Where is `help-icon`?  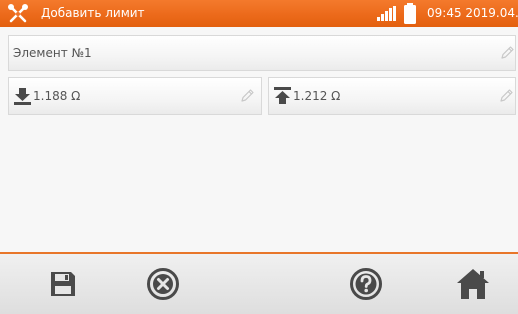
help-icon is located at coordinates (366, 284).